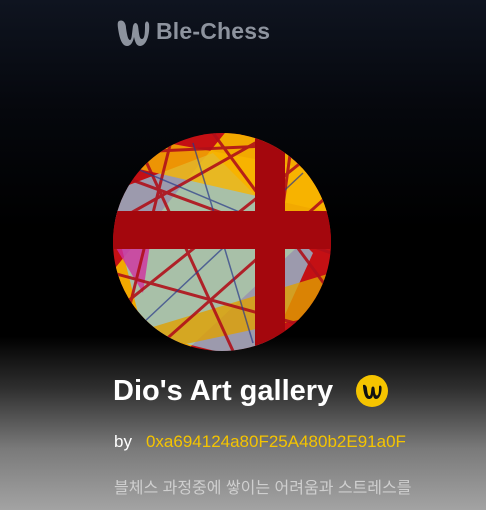 The image size is (486, 510). What do you see at coordinates (263, 488) in the screenshot?
I see `gallery-description: 블체스 과정중에 쌓이는 어려움과 스트레스를` at bounding box center [263, 488].